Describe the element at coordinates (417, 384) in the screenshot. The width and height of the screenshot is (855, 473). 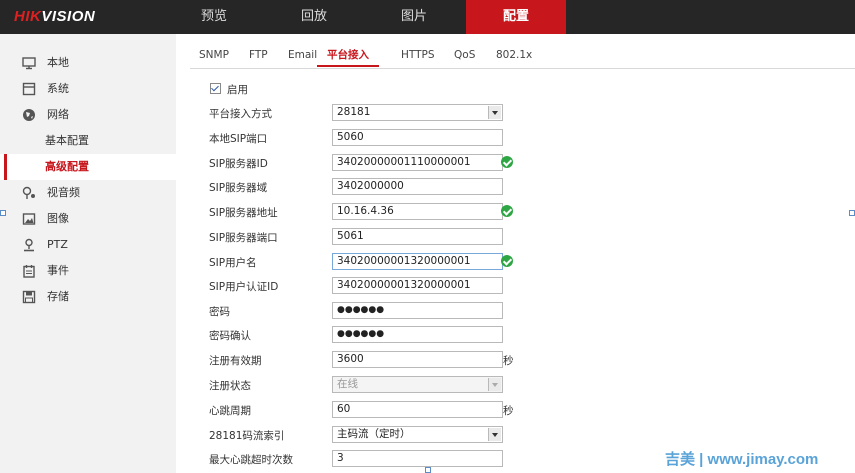
I see `registration-status-select: 在线` at that location.